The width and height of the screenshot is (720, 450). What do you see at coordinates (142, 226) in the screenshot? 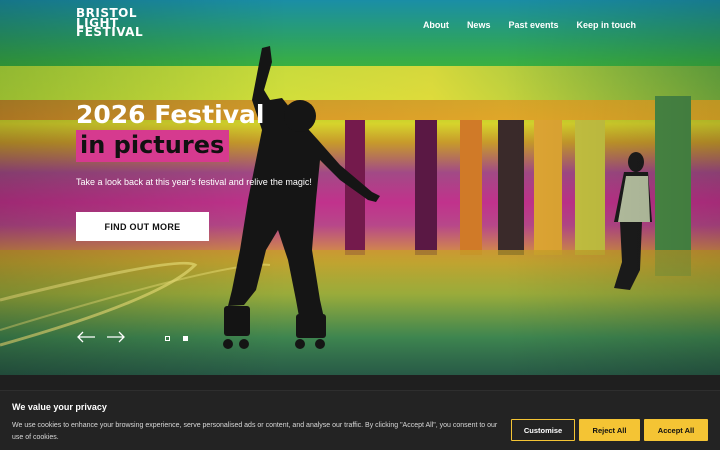
I see `find-out-more-button: FIND OUT MORE` at bounding box center [142, 226].